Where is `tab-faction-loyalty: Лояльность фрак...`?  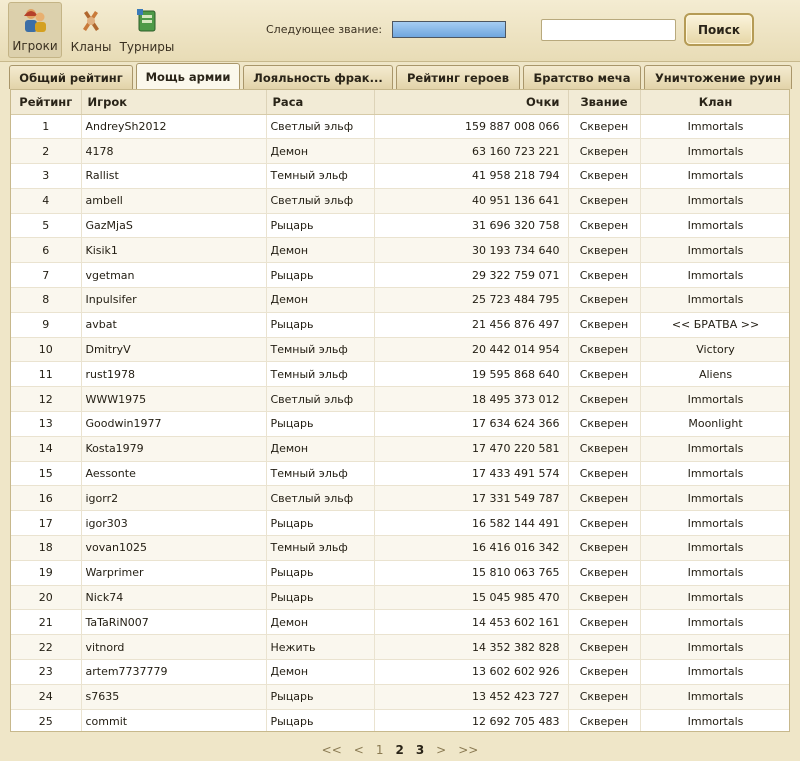 tab-faction-loyalty: Лояльность фрак... is located at coordinates (318, 77).